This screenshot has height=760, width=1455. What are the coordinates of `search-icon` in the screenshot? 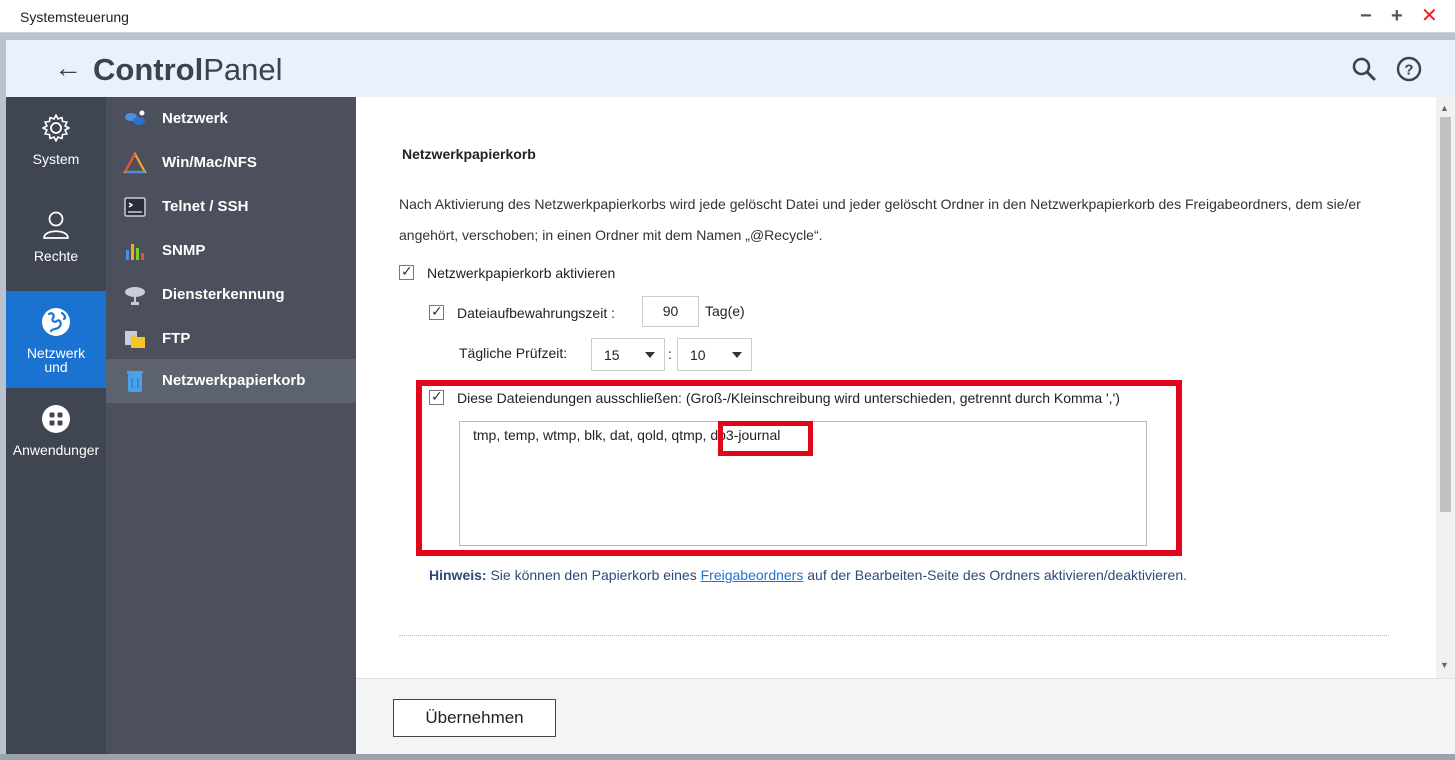 It's located at (1364, 69).